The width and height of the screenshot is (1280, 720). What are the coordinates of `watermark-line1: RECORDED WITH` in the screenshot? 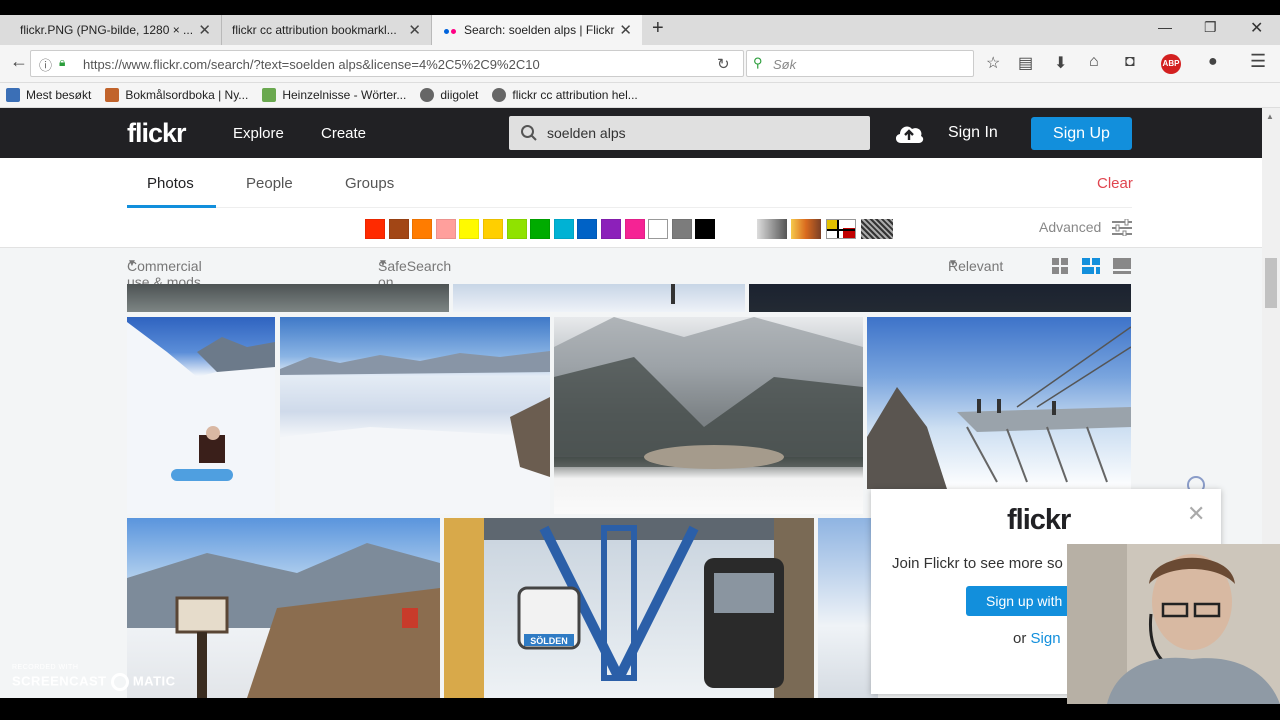 It's located at (45, 667).